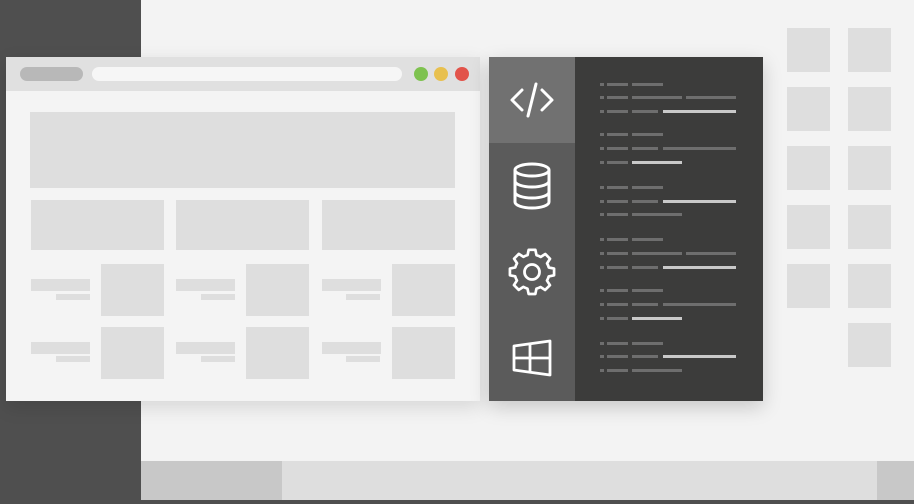  I want to click on windows-button, so click(532, 358).